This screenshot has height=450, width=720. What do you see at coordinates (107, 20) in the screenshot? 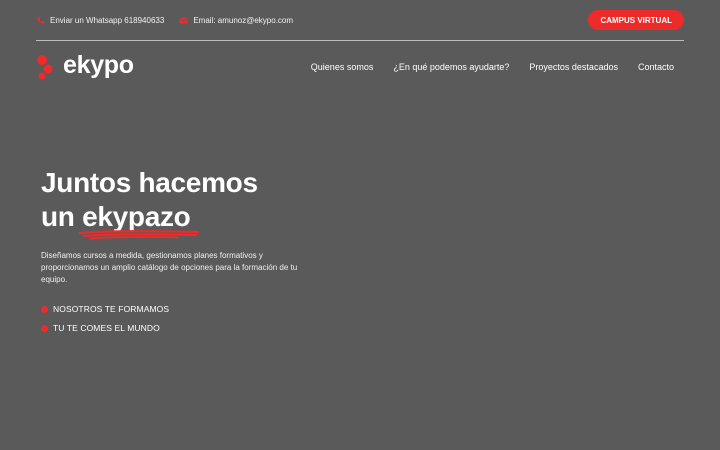
I see `whatsapp-label: Enviar un Whatsapp 618940633` at bounding box center [107, 20].